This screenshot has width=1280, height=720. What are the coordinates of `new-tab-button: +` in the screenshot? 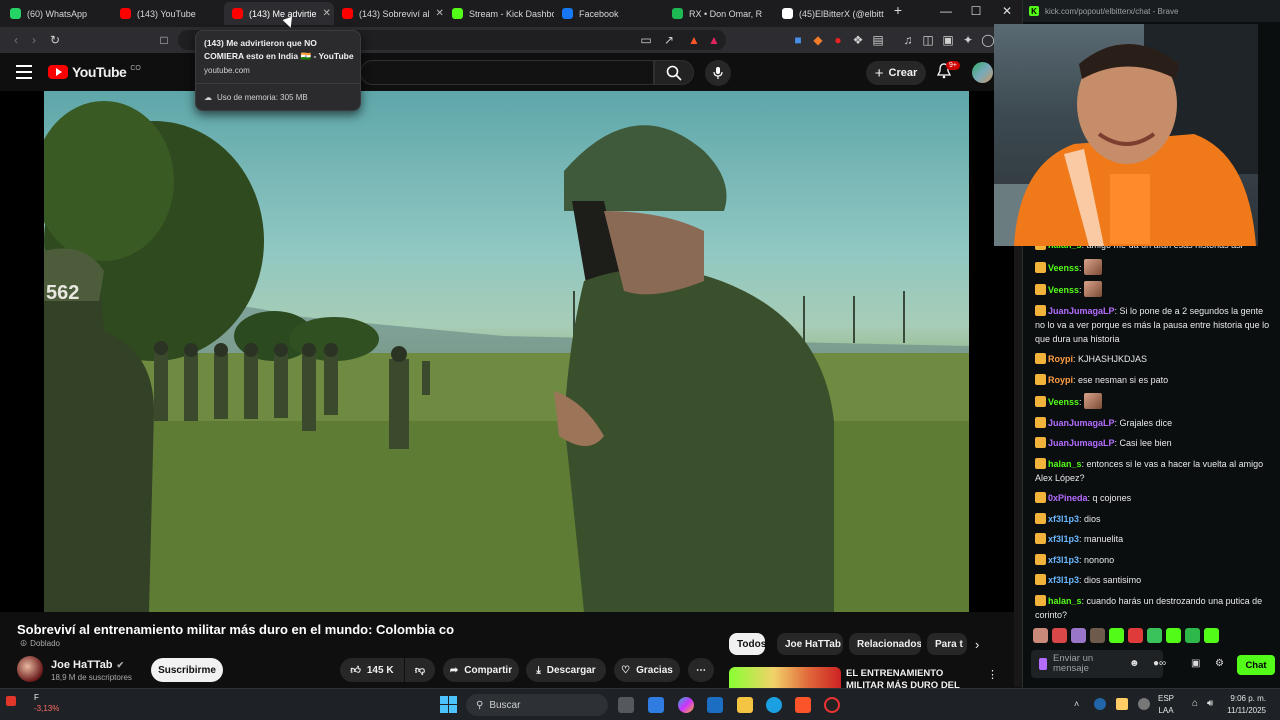 It's located at (898, 10).